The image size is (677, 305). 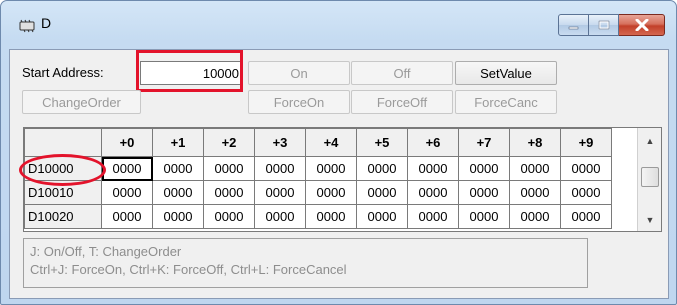 I want to click on column-header: +1, so click(x=178, y=142).